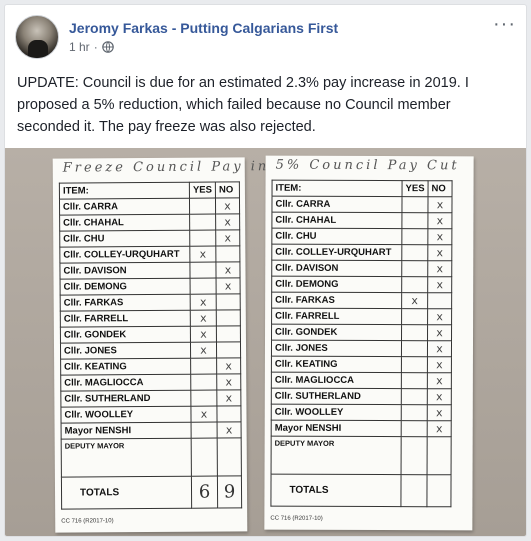  I want to click on table-row: Cllr. DEMONG x, so click(361, 284).